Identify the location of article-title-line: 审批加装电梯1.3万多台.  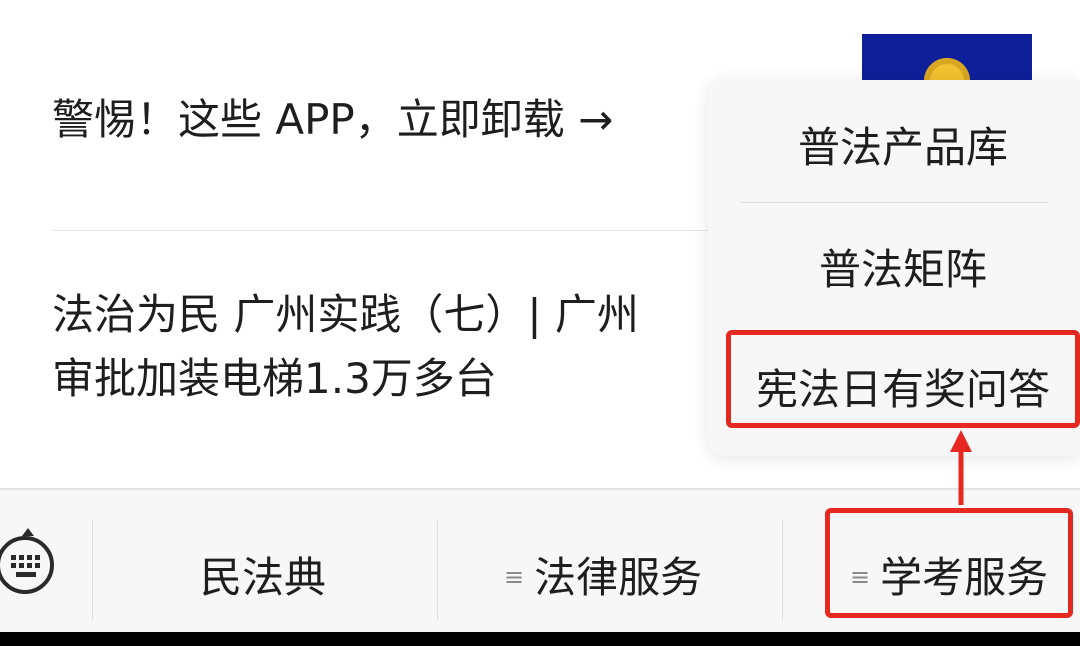
(274, 378).